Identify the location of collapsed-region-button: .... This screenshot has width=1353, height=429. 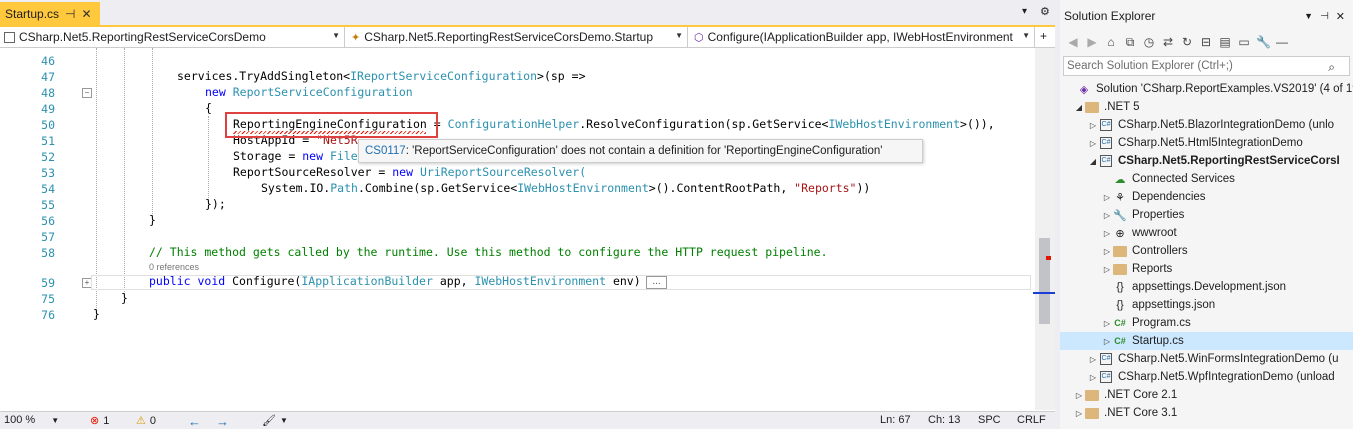
(656, 282).